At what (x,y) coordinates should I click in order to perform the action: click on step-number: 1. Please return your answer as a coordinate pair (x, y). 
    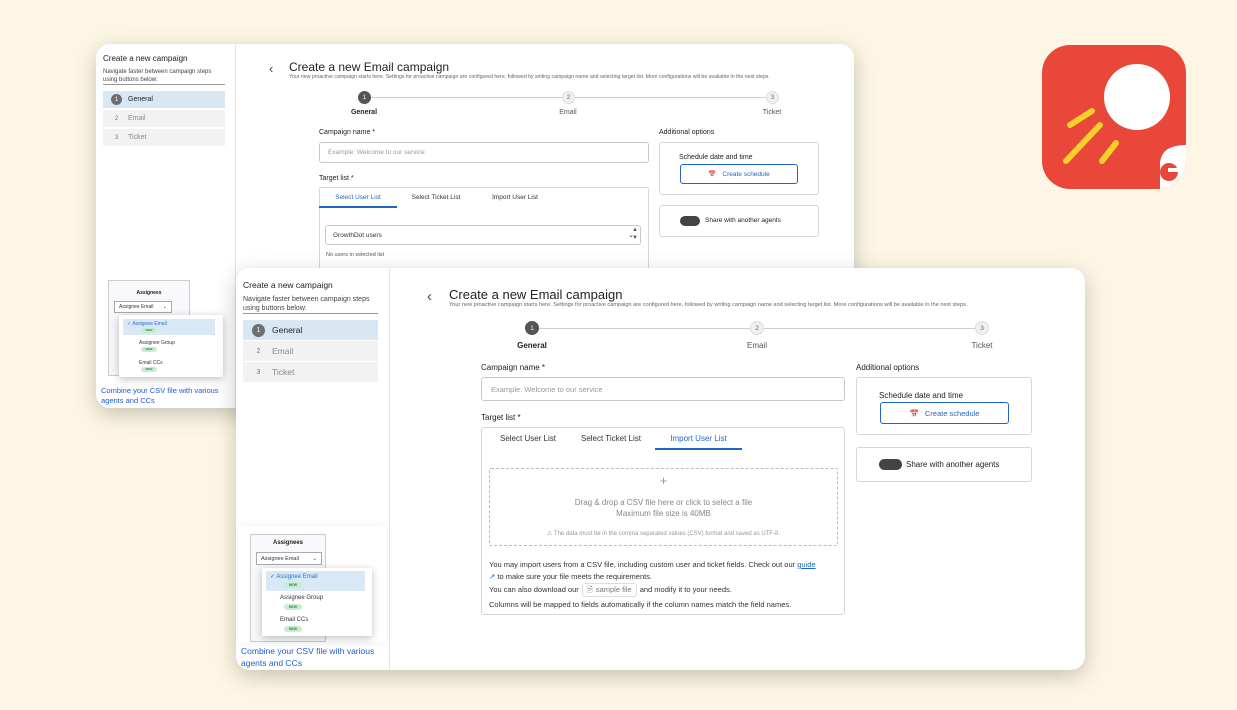
    Looking at the image, I should click on (116, 99).